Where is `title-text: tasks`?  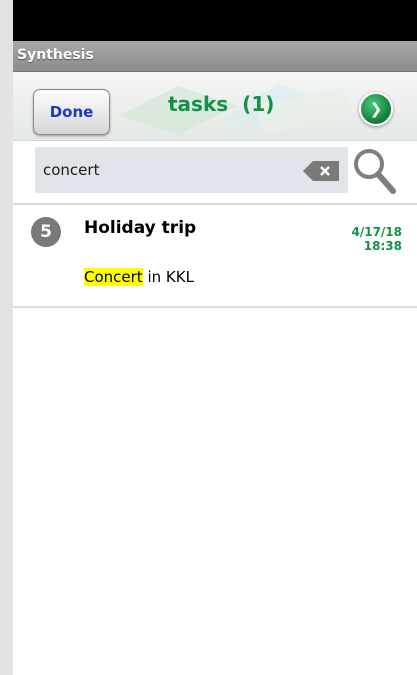
title-text: tasks is located at coordinates (198, 104).